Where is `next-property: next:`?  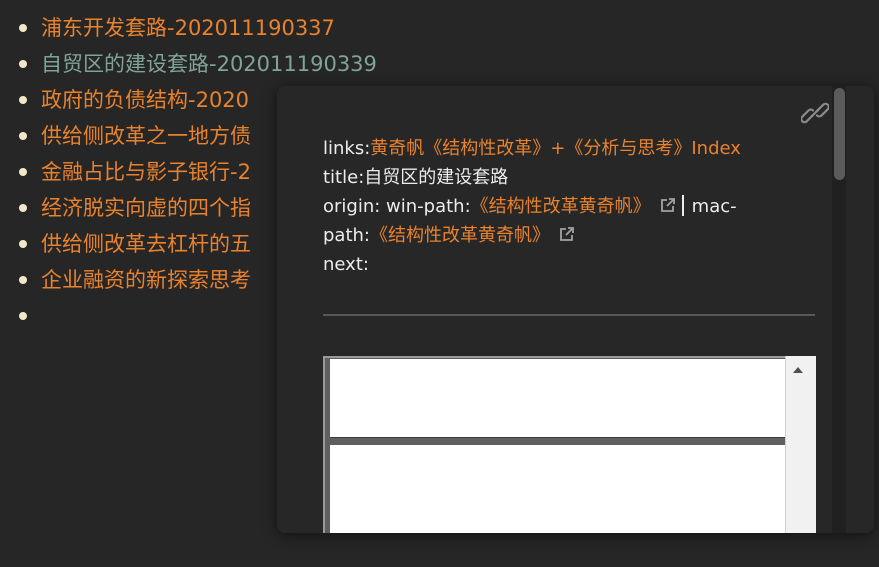 next-property: next: is located at coordinates (558, 264).